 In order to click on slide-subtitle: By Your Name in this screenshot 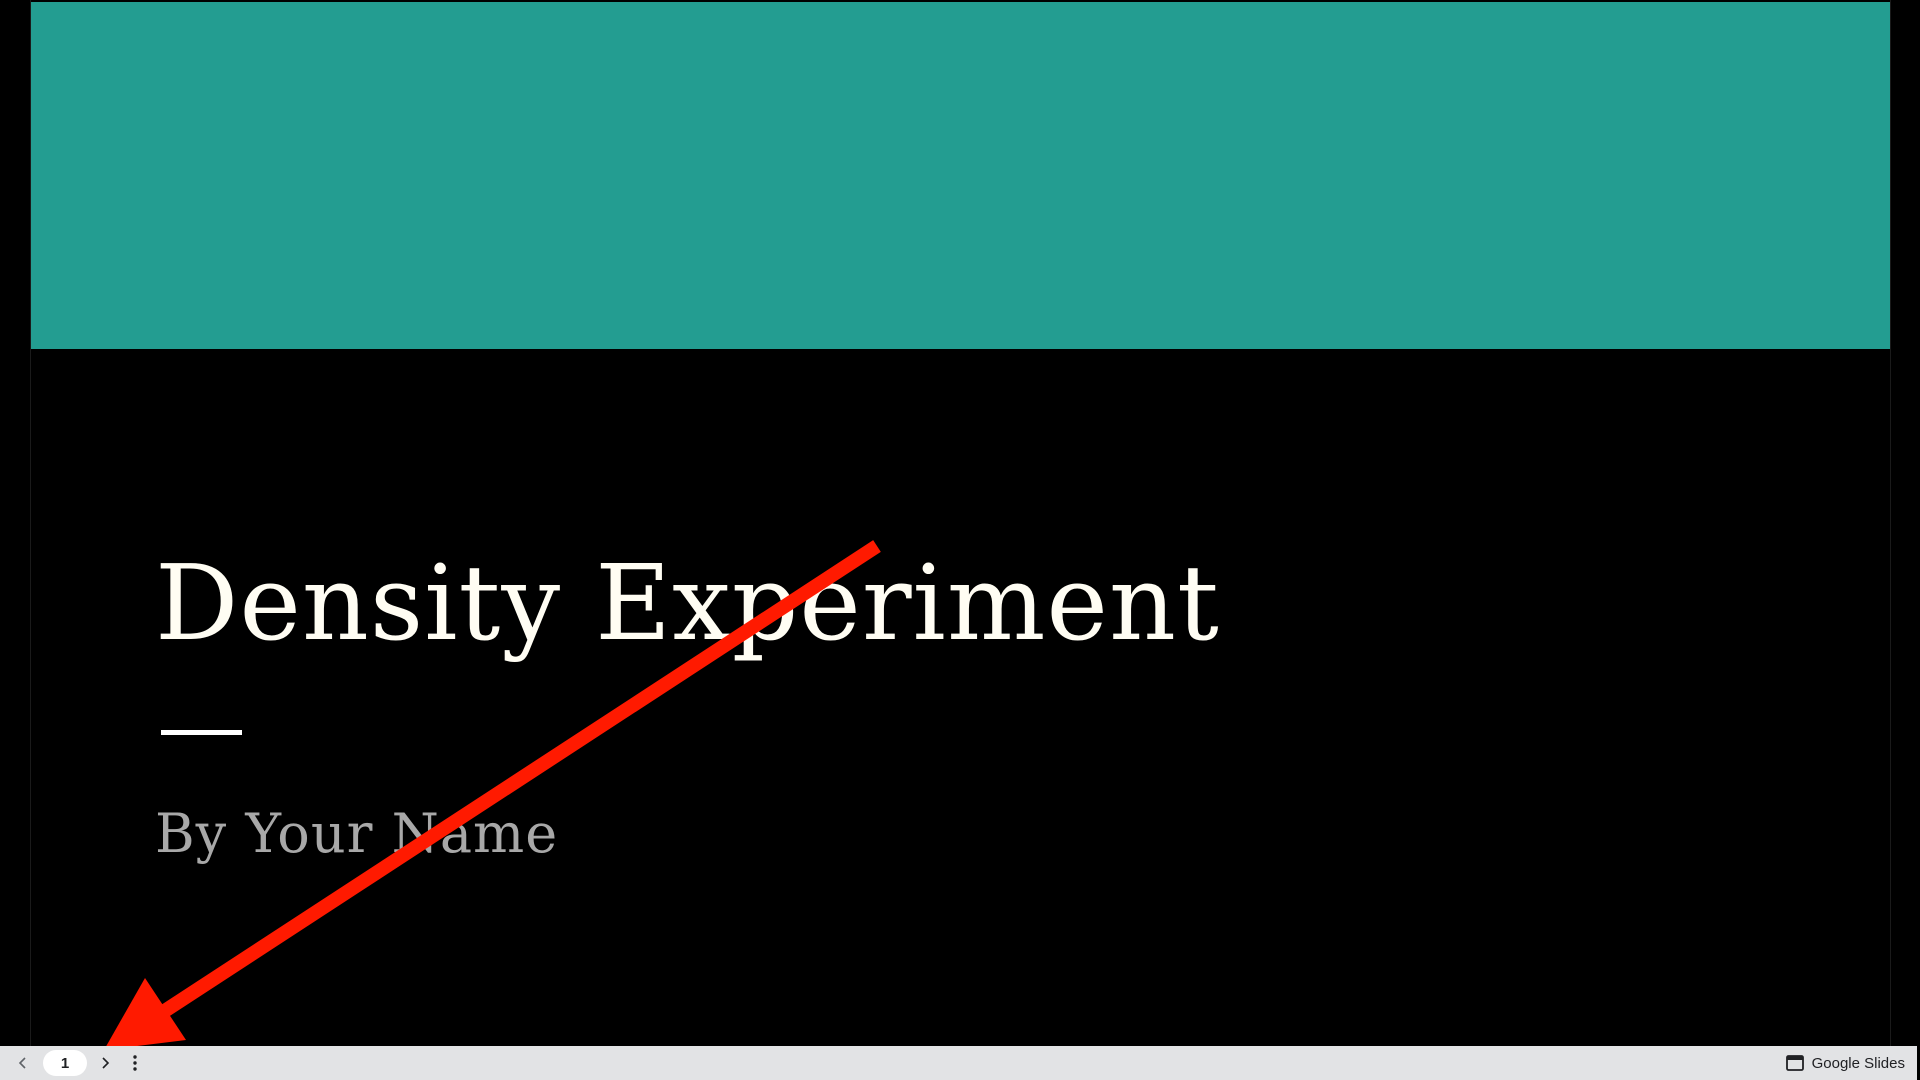, I will do `click(357, 833)`.